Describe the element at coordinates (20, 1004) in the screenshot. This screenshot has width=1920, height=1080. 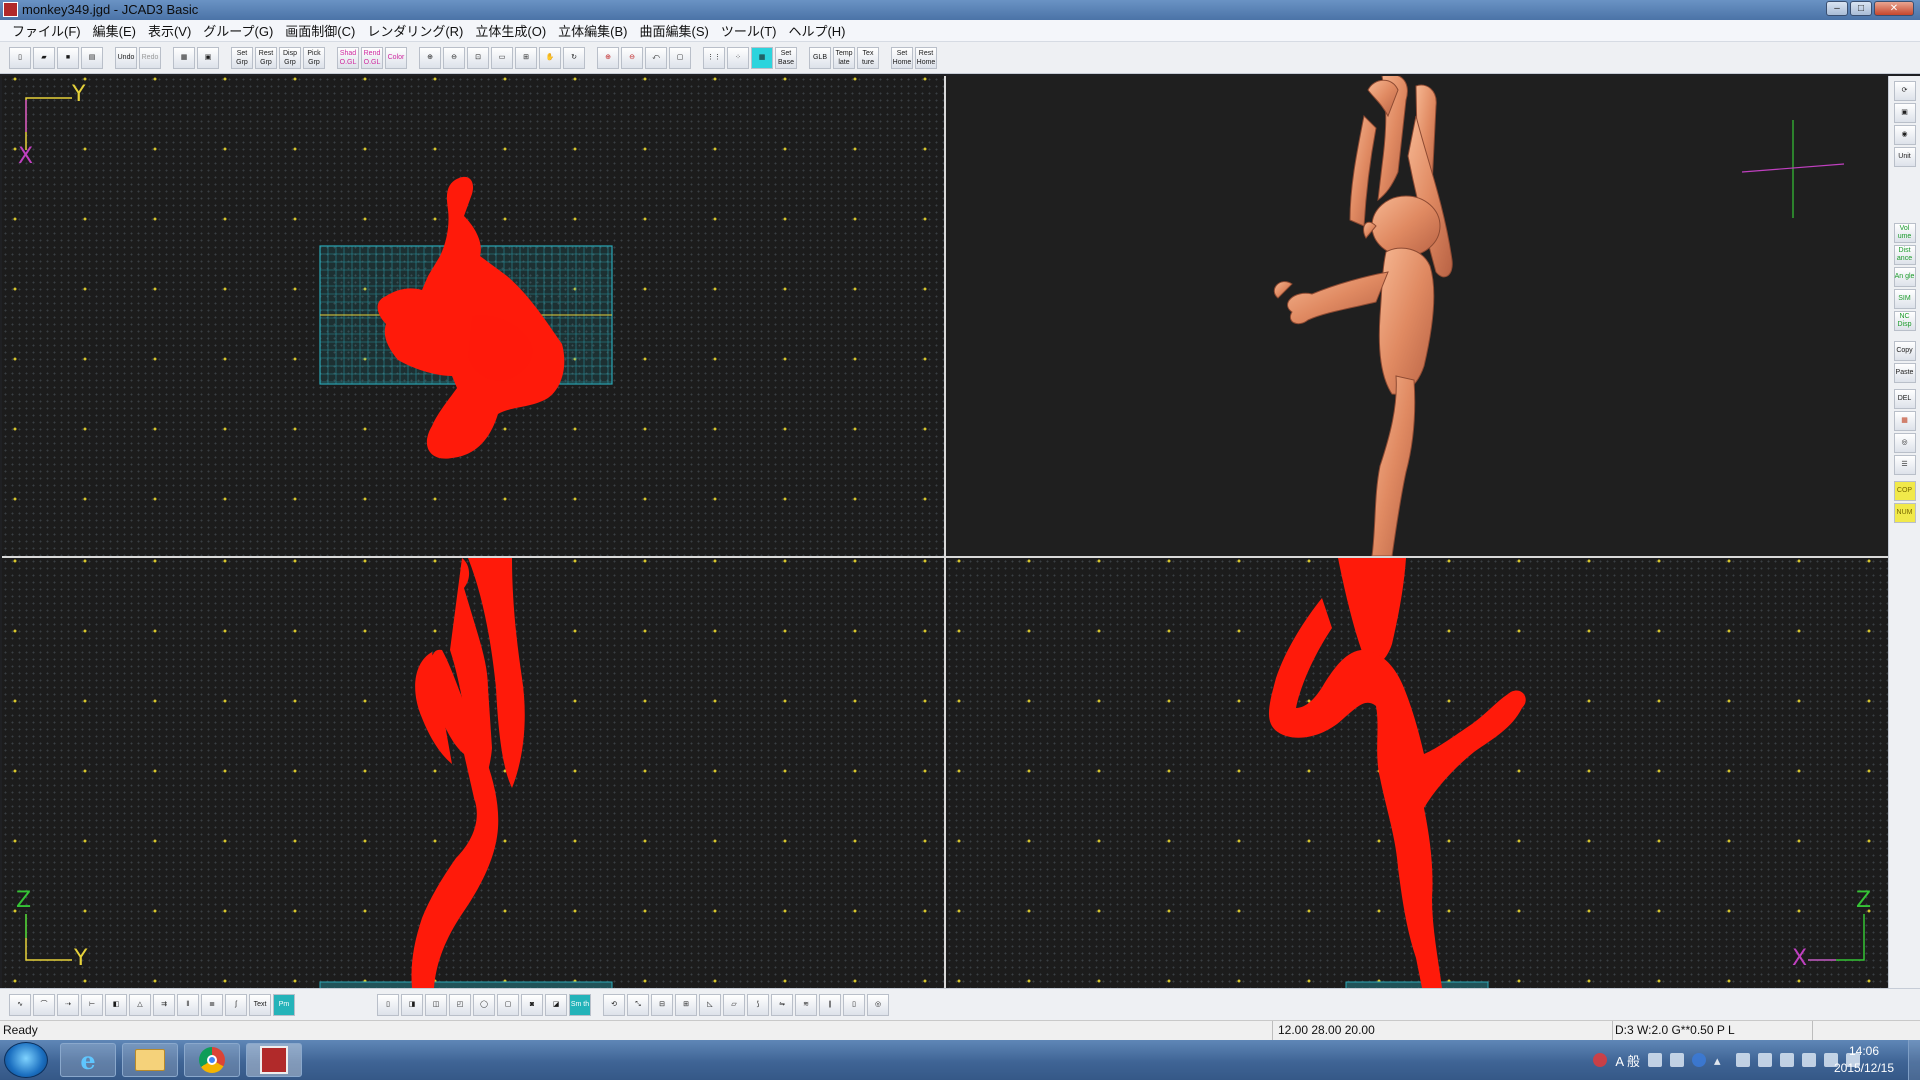
I see `curve-tool-icon: ∿` at that location.